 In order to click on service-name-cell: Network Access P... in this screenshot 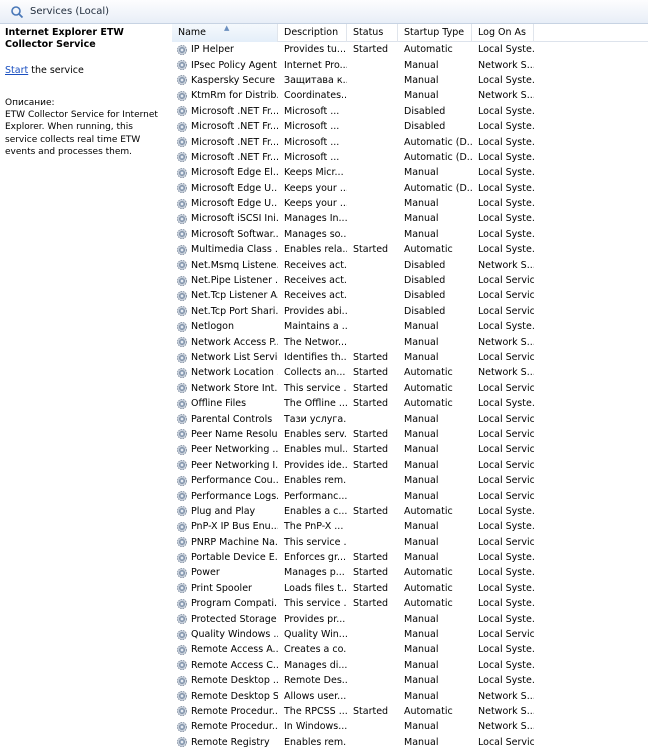, I will do `click(225, 342)`.